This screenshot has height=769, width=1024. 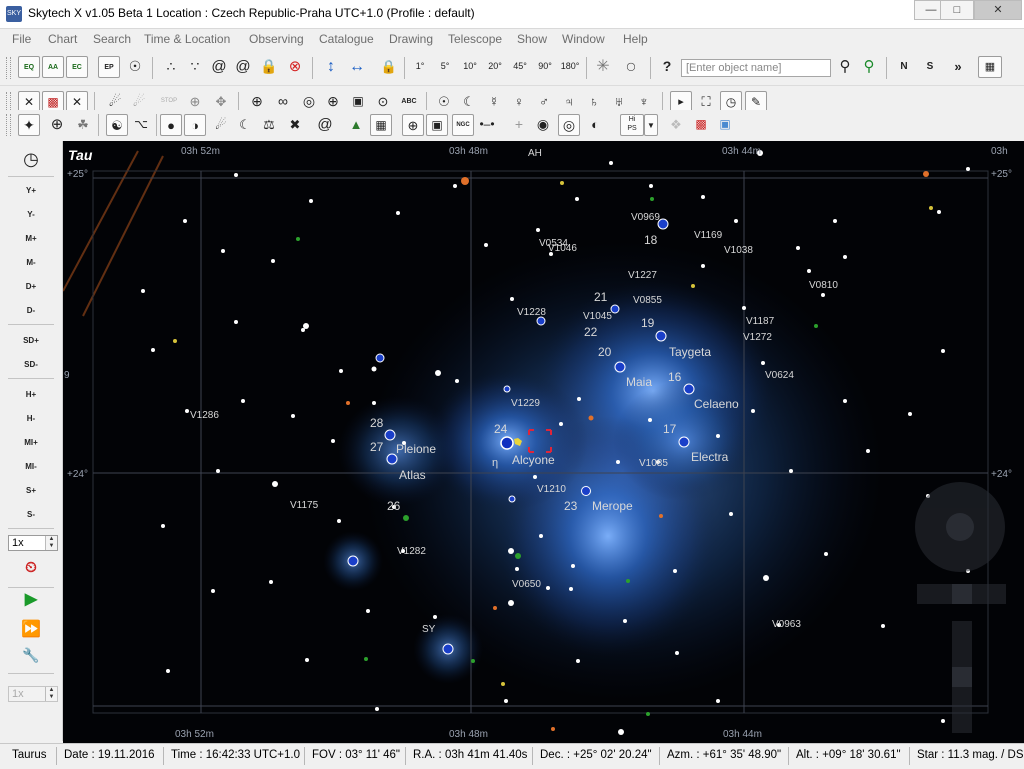 What do you see at coordinates (591, 332) in the screenshot?
I see `object-label: 22` at bounding box center [591, 332].